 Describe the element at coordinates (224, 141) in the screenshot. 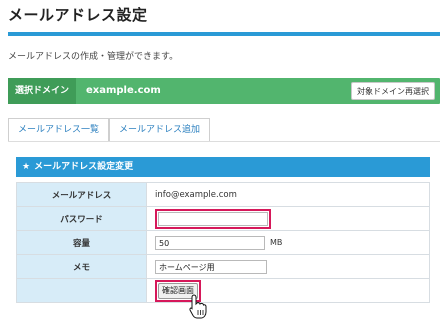

I see `tabs-divider` at that location.